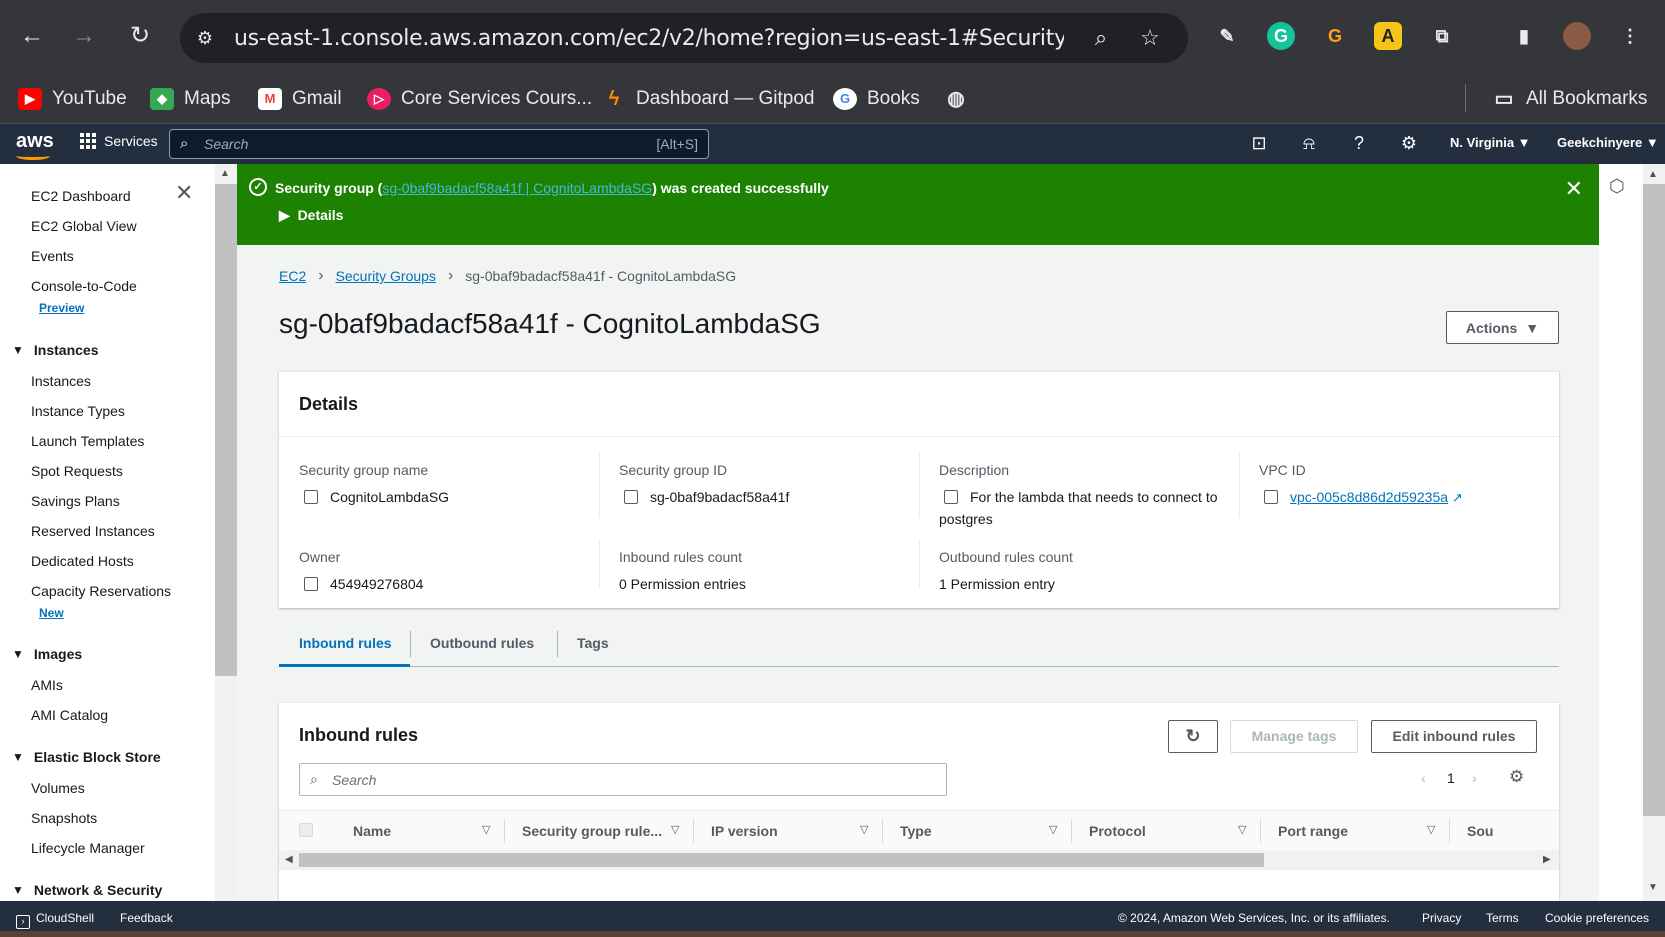 Image resolution: width=1665 pixels, height=937 pixels. I want to click on sidebar-item-instance-types: Instance Types, so click(78, 411).